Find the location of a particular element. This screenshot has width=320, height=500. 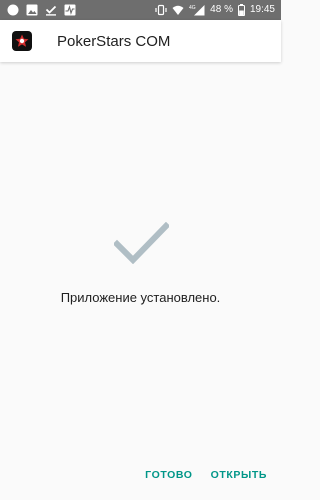

pokerstars-logo-icon is located at coordinates (22, 41).